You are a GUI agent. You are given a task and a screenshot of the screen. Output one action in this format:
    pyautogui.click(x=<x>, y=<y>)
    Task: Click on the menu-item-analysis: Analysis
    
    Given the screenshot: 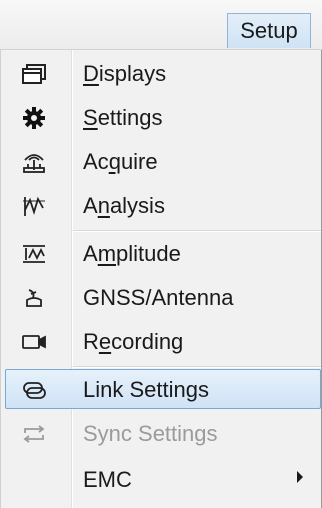 What is the action you would take?
    pyautogui.click(x=161, y=206)
    